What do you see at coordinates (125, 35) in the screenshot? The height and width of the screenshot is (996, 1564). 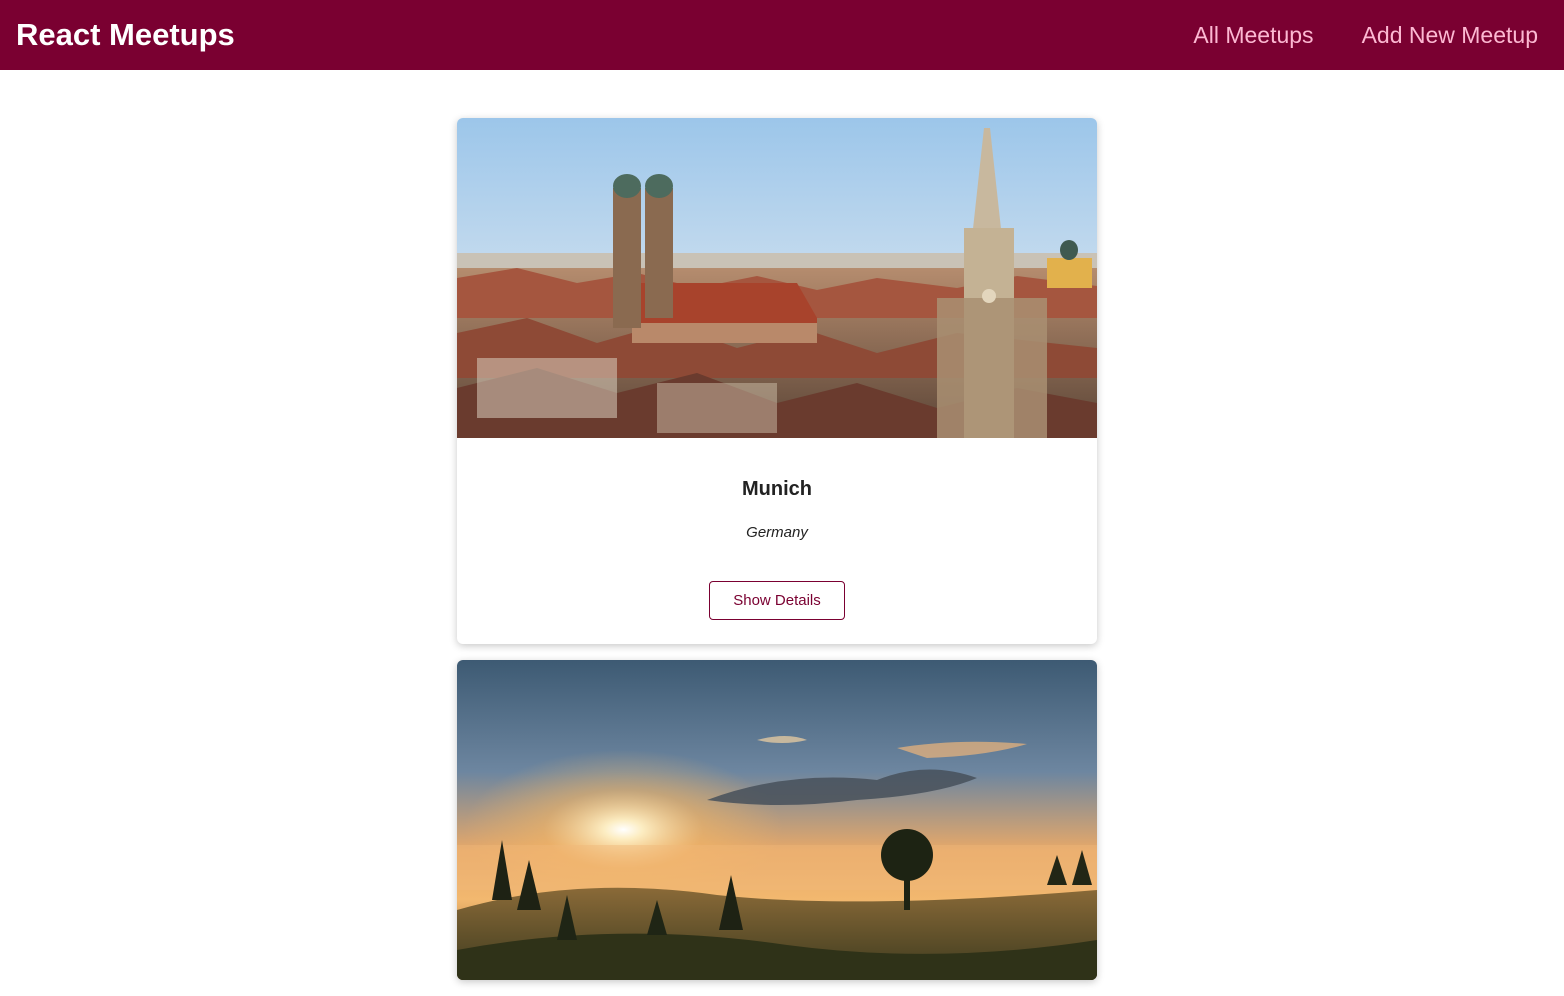 I see `app-logo: React Meetups` at bounding box center [125, 35].